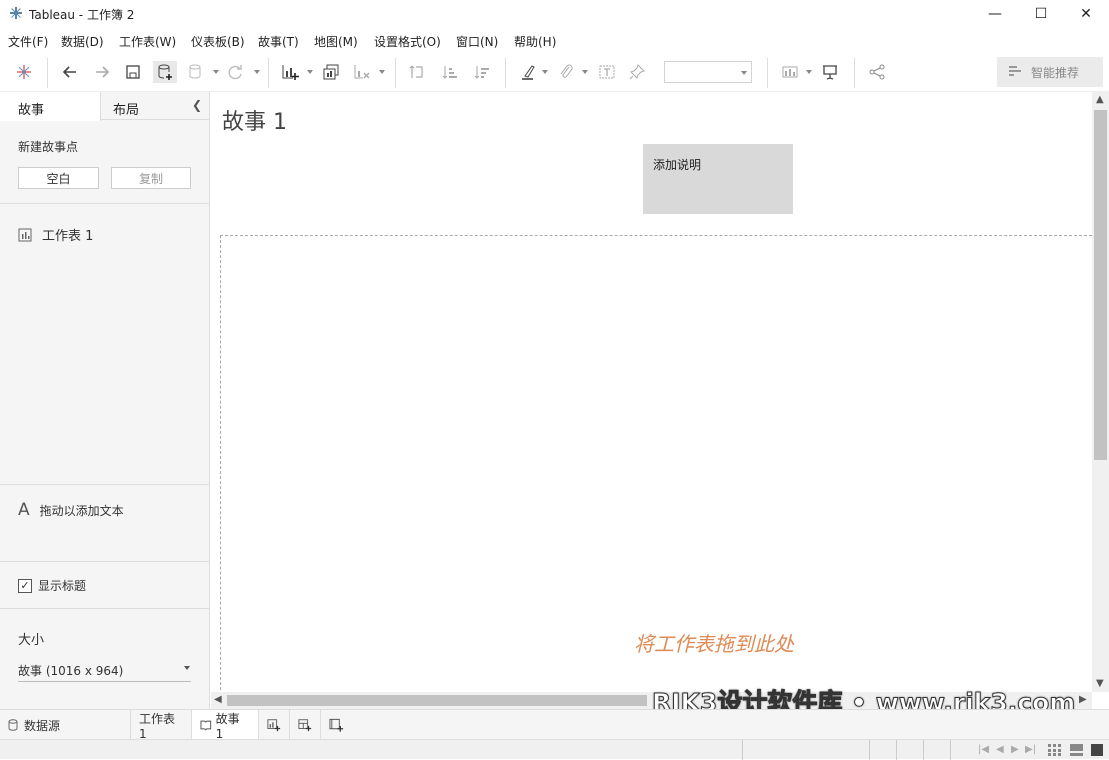 The height and width of the screenshot is (760, 1109). Describe the element at coordinates (437, 700) in the screenshot. I see `horizontal-scroll-thumb` at that location.